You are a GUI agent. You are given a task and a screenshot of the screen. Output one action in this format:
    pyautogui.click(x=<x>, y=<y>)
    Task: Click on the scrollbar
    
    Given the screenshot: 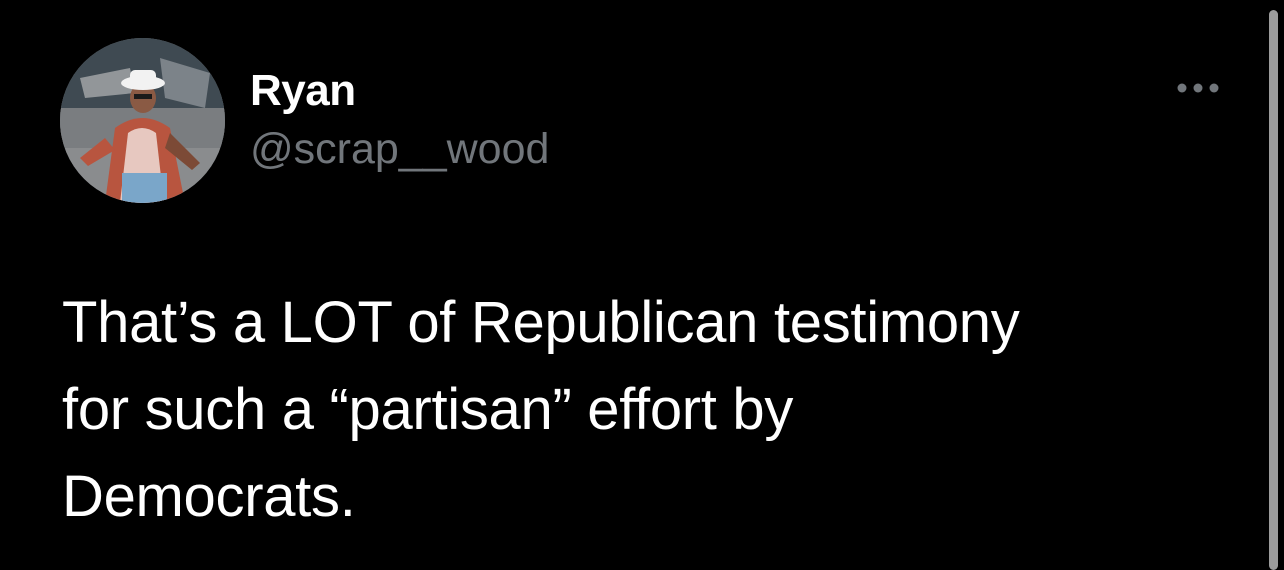 What is the action you would take?
    pyautogui.click(x=1273, y=290)
    